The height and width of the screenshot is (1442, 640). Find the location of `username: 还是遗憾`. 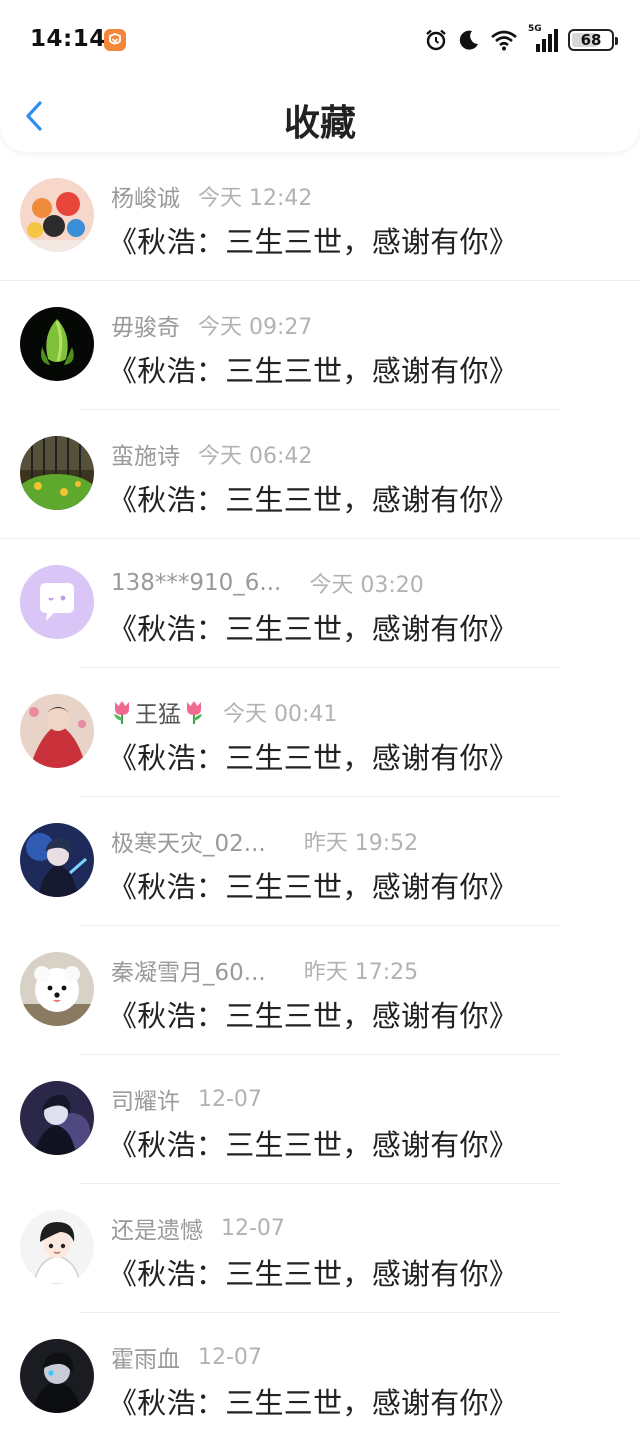

username: 还是遗憾 is located at coordinates (157, 1231).